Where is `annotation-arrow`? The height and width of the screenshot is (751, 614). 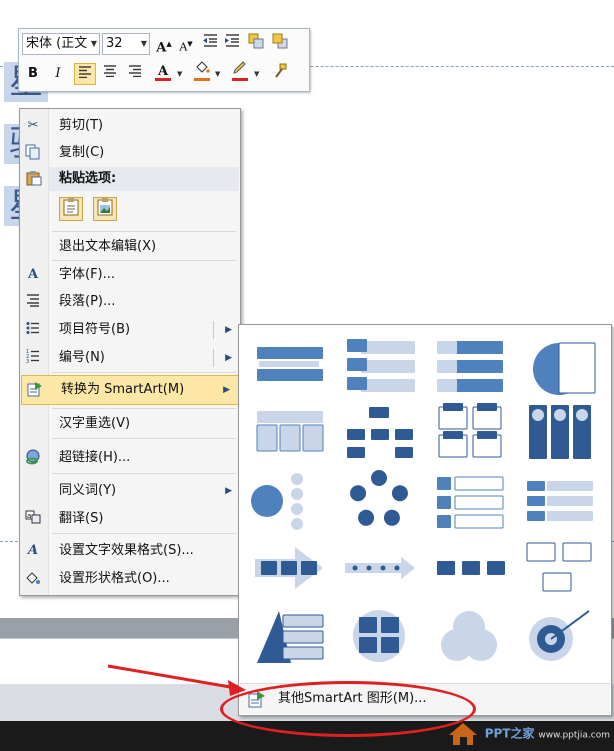
annotation-arrow is located at coordinates (172, 677).